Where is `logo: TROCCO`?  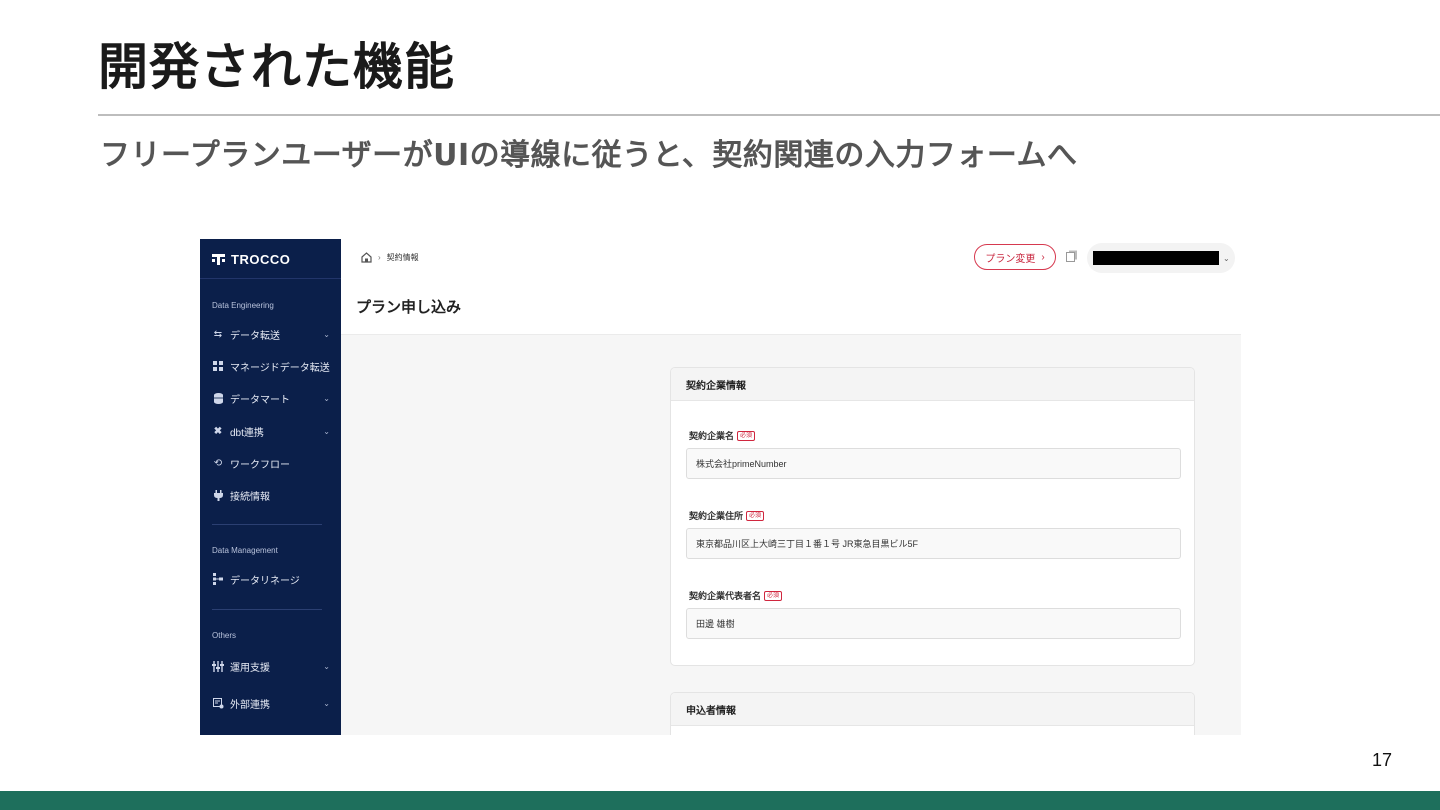
logo: TROCCO is located at coordinates (251, 259).